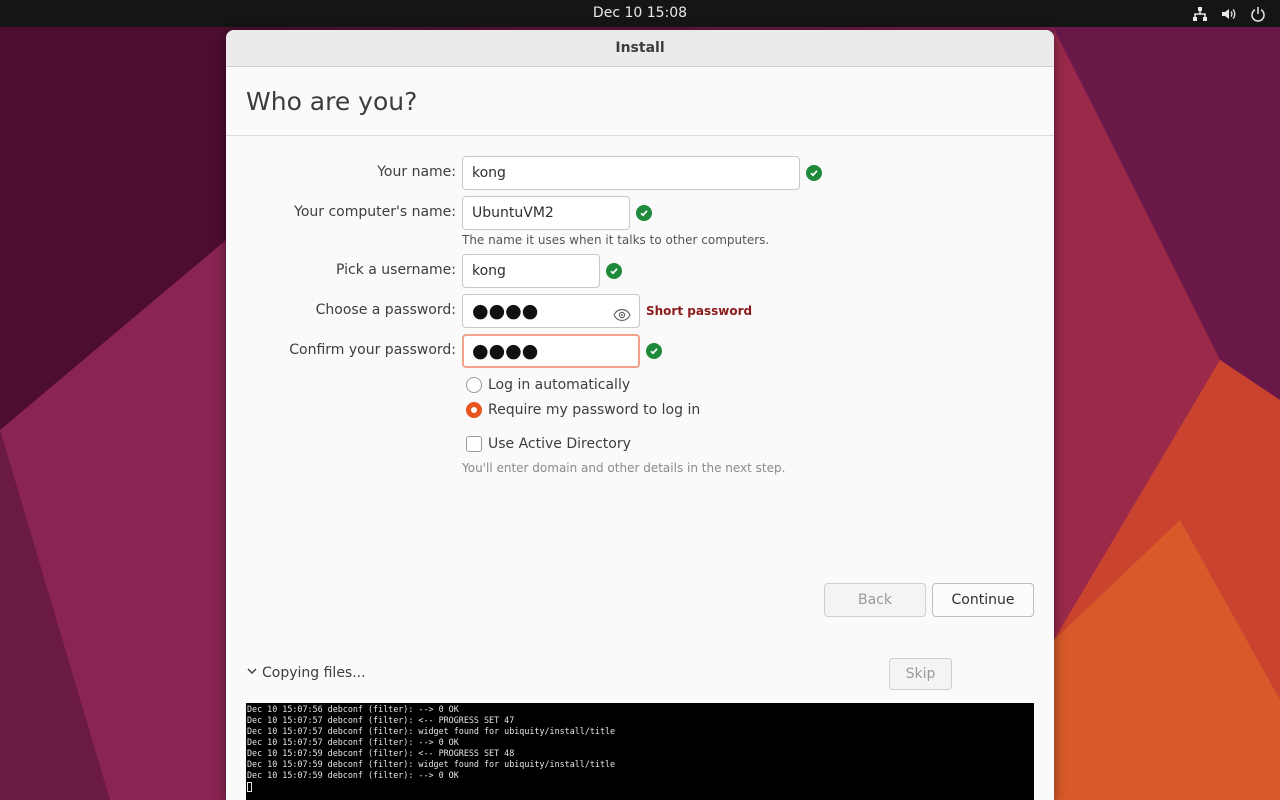  I want to click on skip-button: Skip, so click(920, 674).